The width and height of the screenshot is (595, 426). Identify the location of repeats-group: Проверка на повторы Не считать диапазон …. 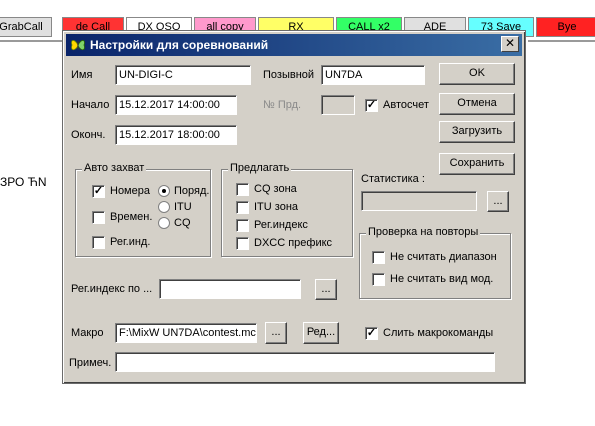
(435, 262).